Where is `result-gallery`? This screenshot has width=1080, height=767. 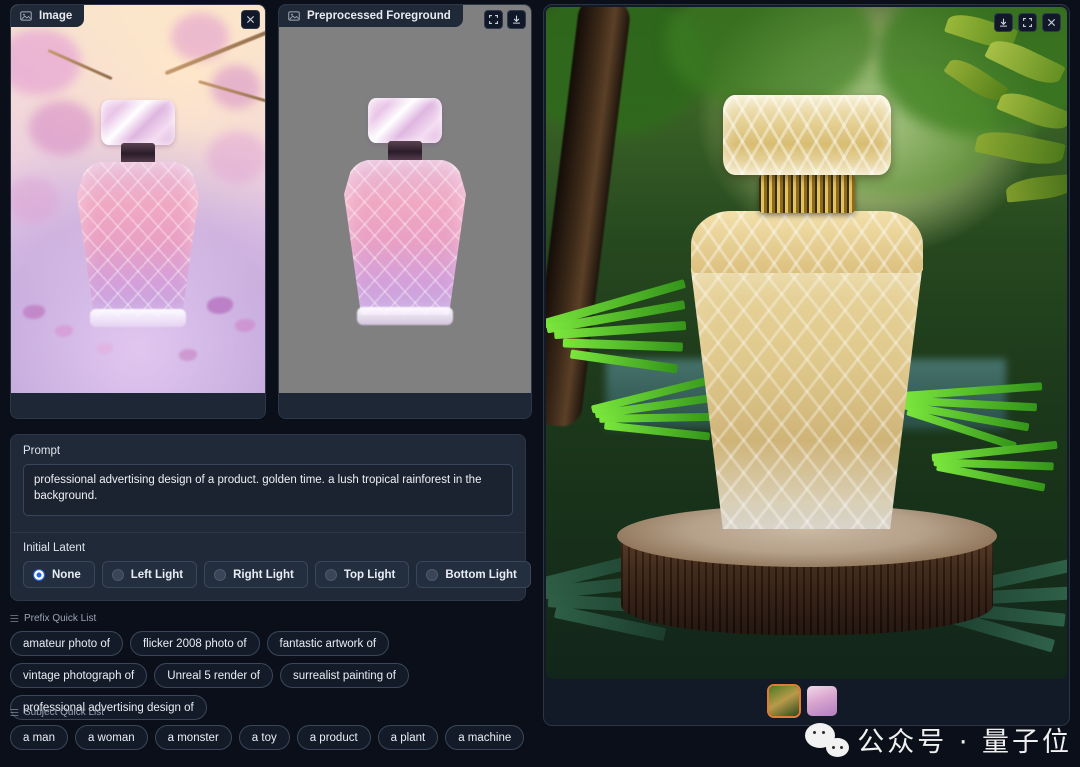 result-gallery is located at coordinates (806, 700).